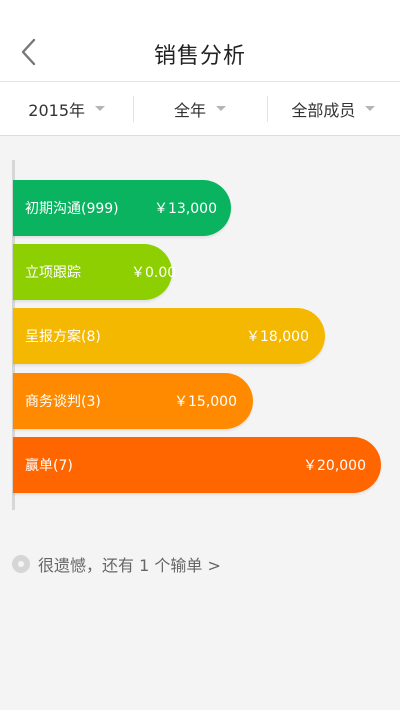 The height and width of the screenshot is (710, 400). What do you see at coordinates (169, 336) in the screenshot?
I see `funnel-bar-proposal: 呈报方案(8) ￥18,000` at bounding box center [169, 336].